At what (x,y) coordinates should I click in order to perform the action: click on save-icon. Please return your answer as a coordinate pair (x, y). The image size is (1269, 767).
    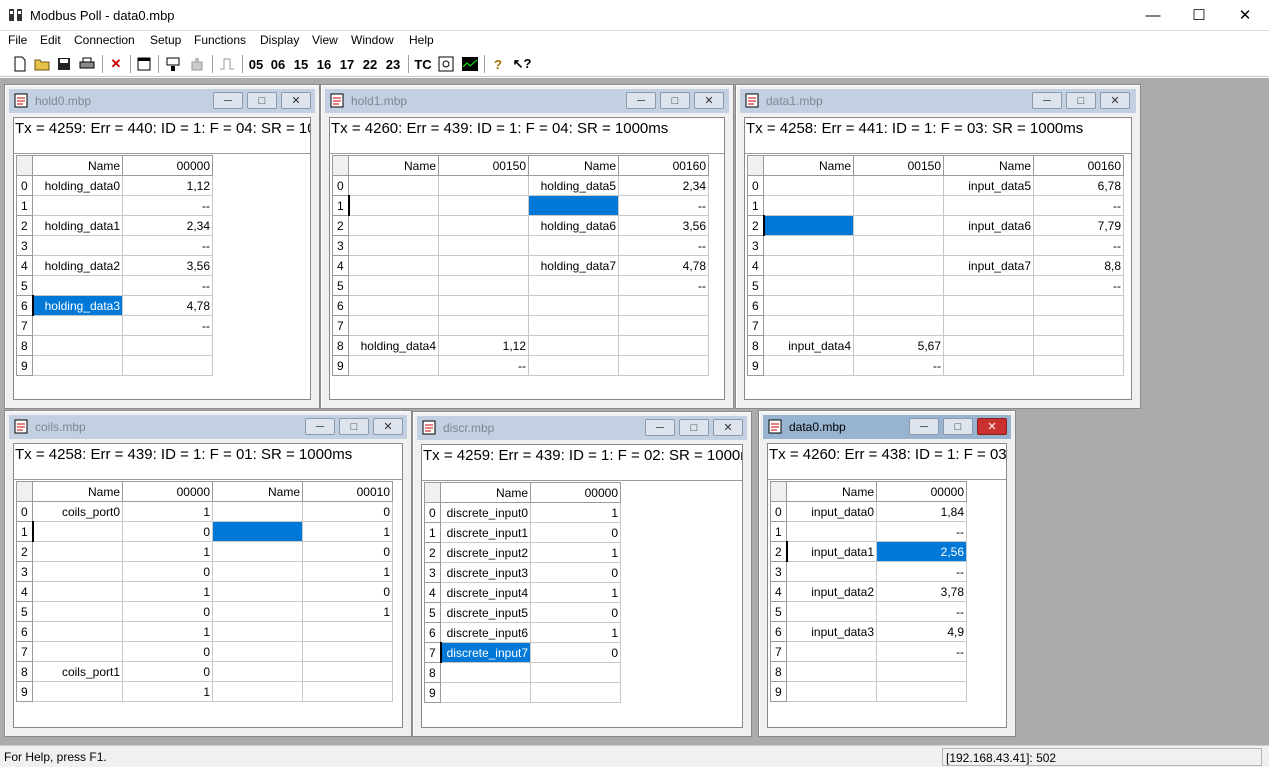
    Looking at the image, I should click on (64, 64).